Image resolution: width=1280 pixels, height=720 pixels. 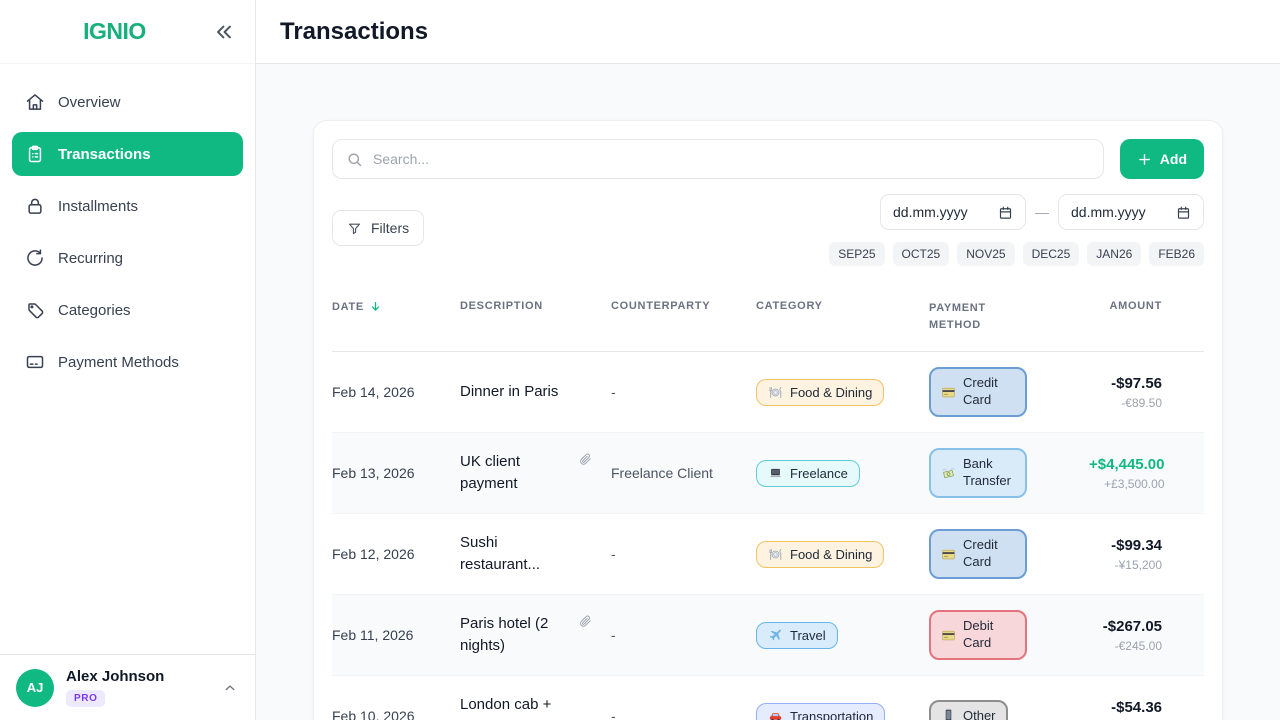 What do you see at coordinates (1136, 707) in the screenshot?
I see `amount-primary: -$54.36` at bounding box center [1136, 707].